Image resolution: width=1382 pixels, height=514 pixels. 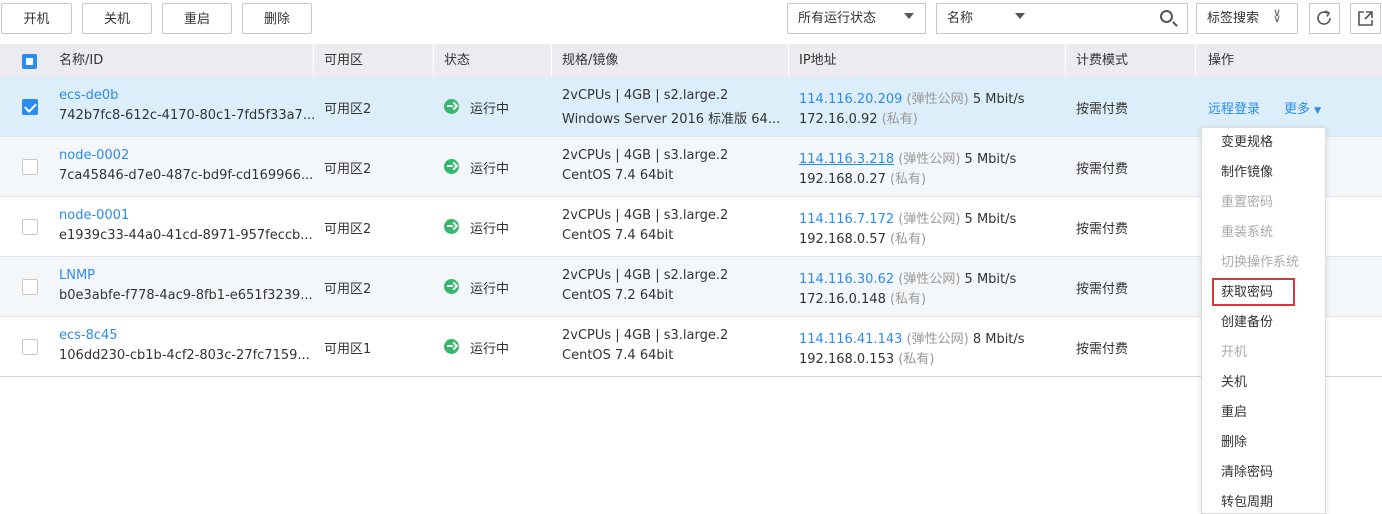 I want to click on col-billing: 计费模式, so click(x=1097, y=60).